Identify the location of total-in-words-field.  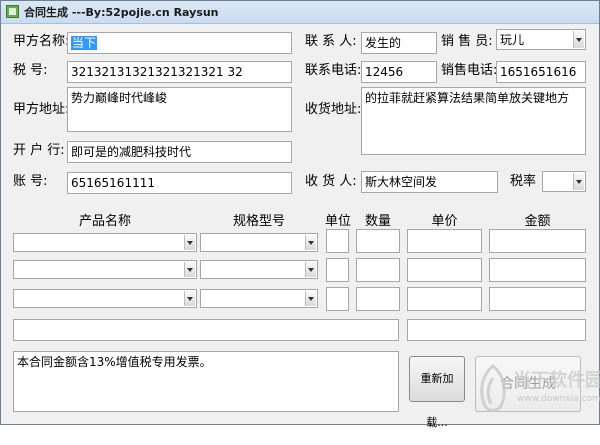
(206, 330).